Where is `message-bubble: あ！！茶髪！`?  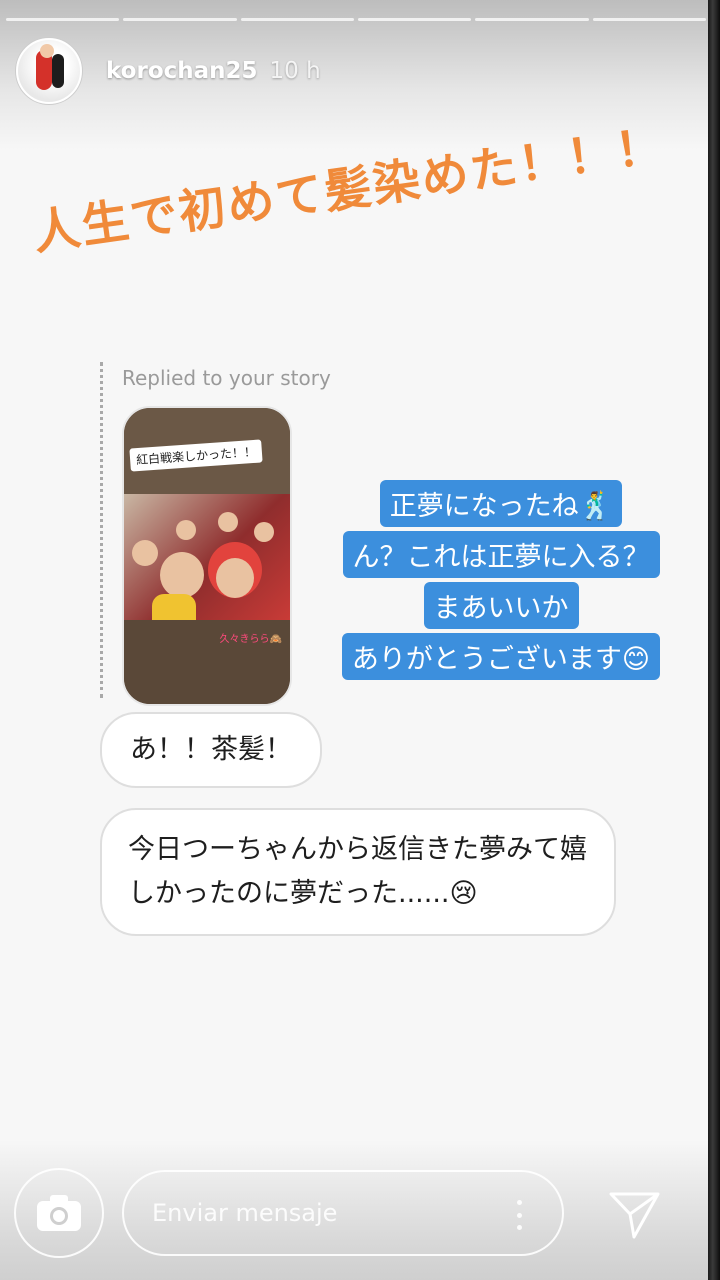 message-bubble: あ！！茶髪！ is located at coordinates (211, 750).